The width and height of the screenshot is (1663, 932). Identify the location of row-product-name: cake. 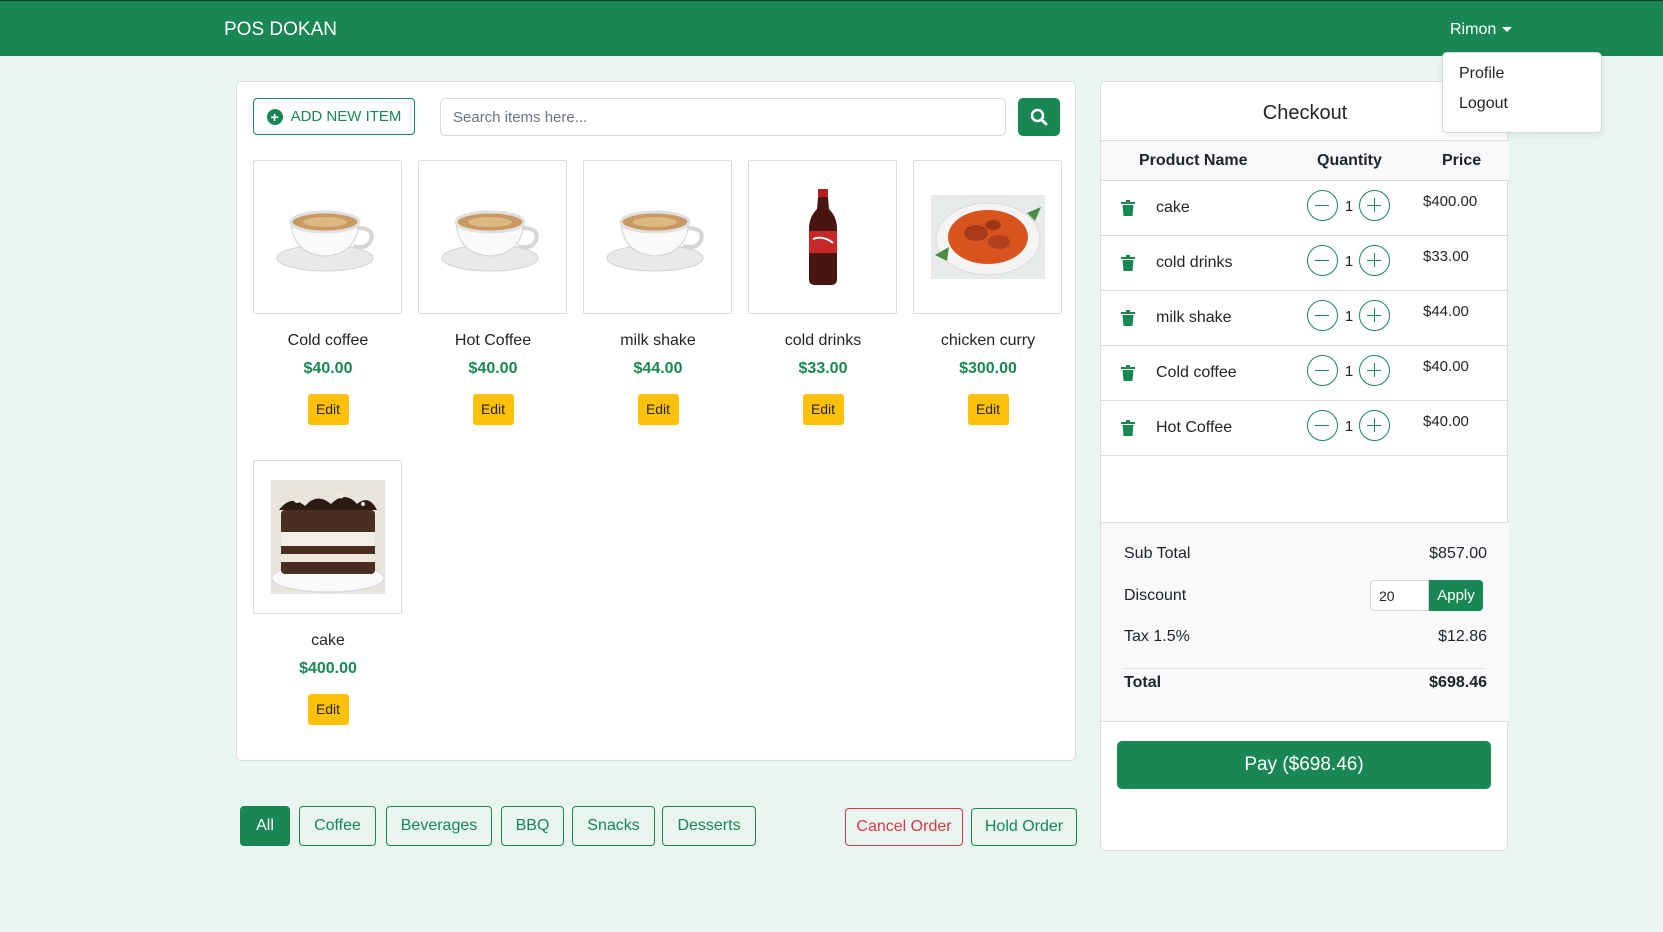
(1173, 207).